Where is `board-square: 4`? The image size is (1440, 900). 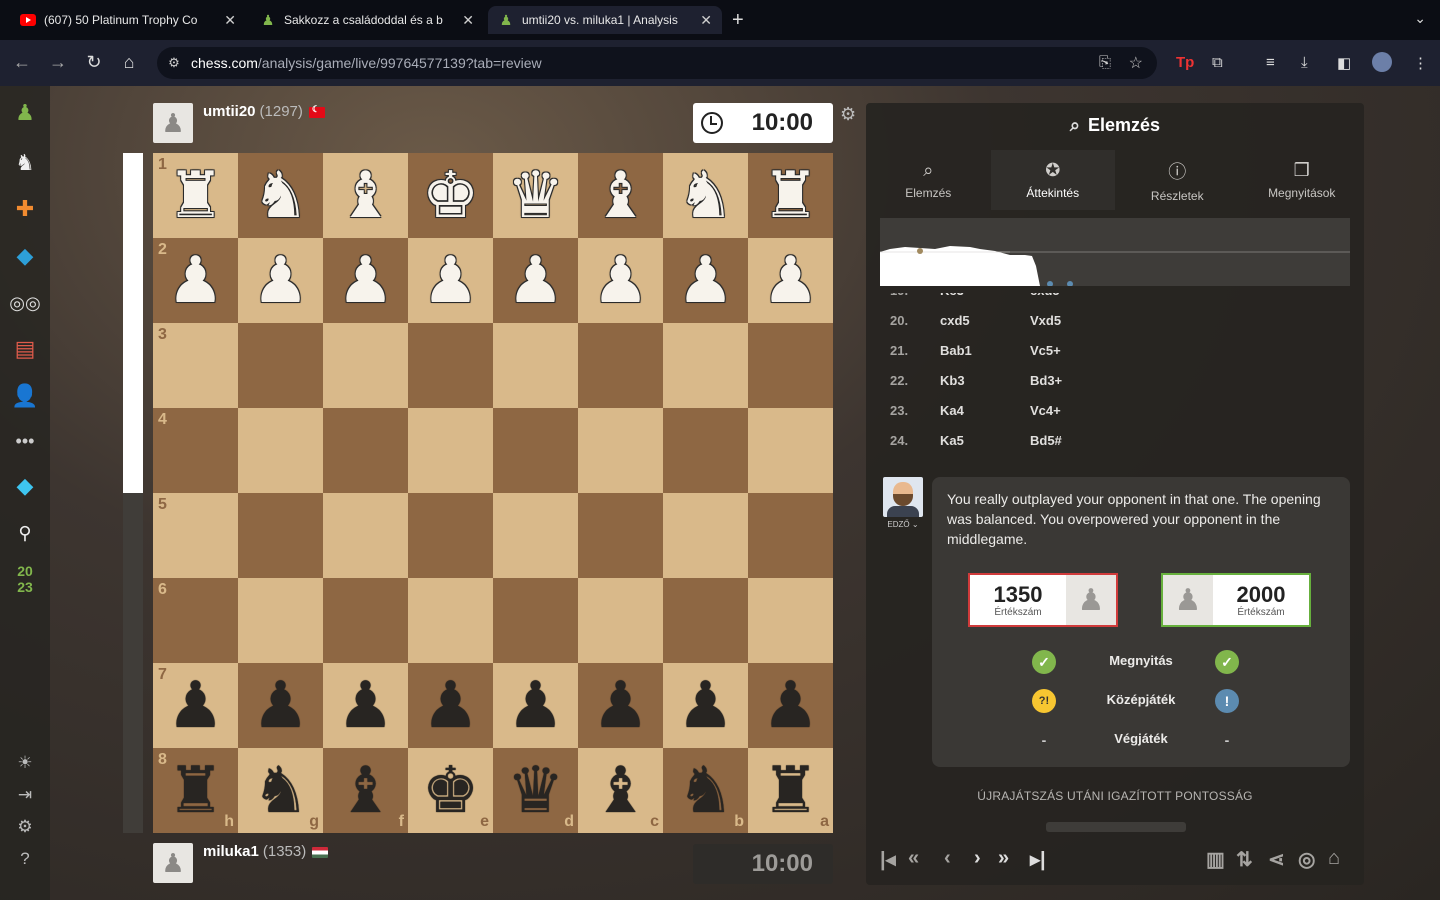 board-square: 4 is located at coordinates (195, 450).